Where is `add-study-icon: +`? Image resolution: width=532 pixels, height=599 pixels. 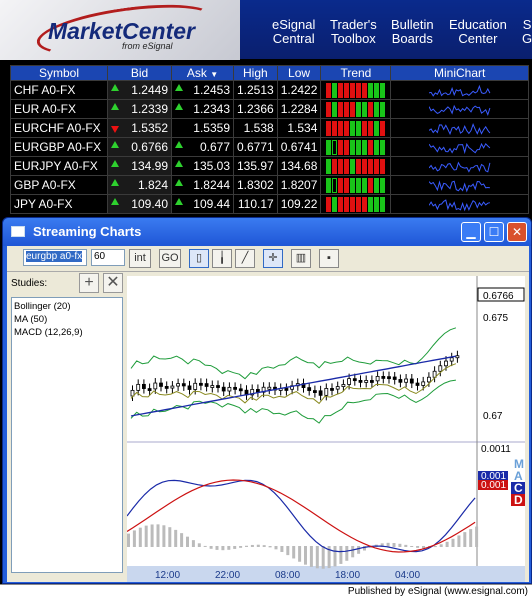
add-study-icon: + is located at coordinates (89, 283).